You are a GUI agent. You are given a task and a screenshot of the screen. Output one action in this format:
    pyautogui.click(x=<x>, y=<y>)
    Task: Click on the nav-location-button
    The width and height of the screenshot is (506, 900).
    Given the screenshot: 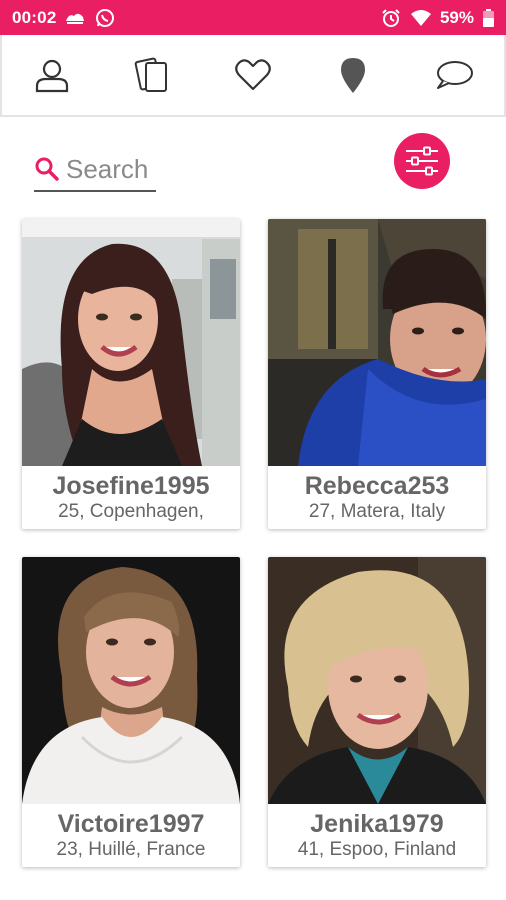 What is the action you would take?
    pyautogui.click(x=353, y=75)
    